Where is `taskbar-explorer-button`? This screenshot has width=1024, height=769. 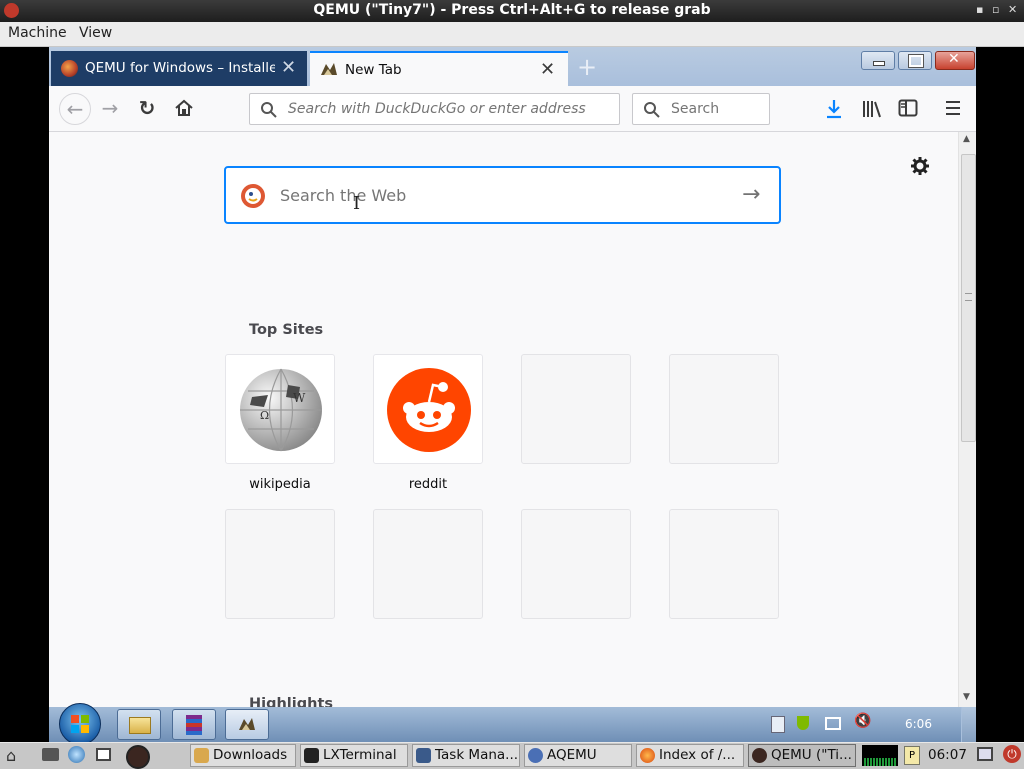 taskbar-explorer-button is located at coordinates (139, 724).